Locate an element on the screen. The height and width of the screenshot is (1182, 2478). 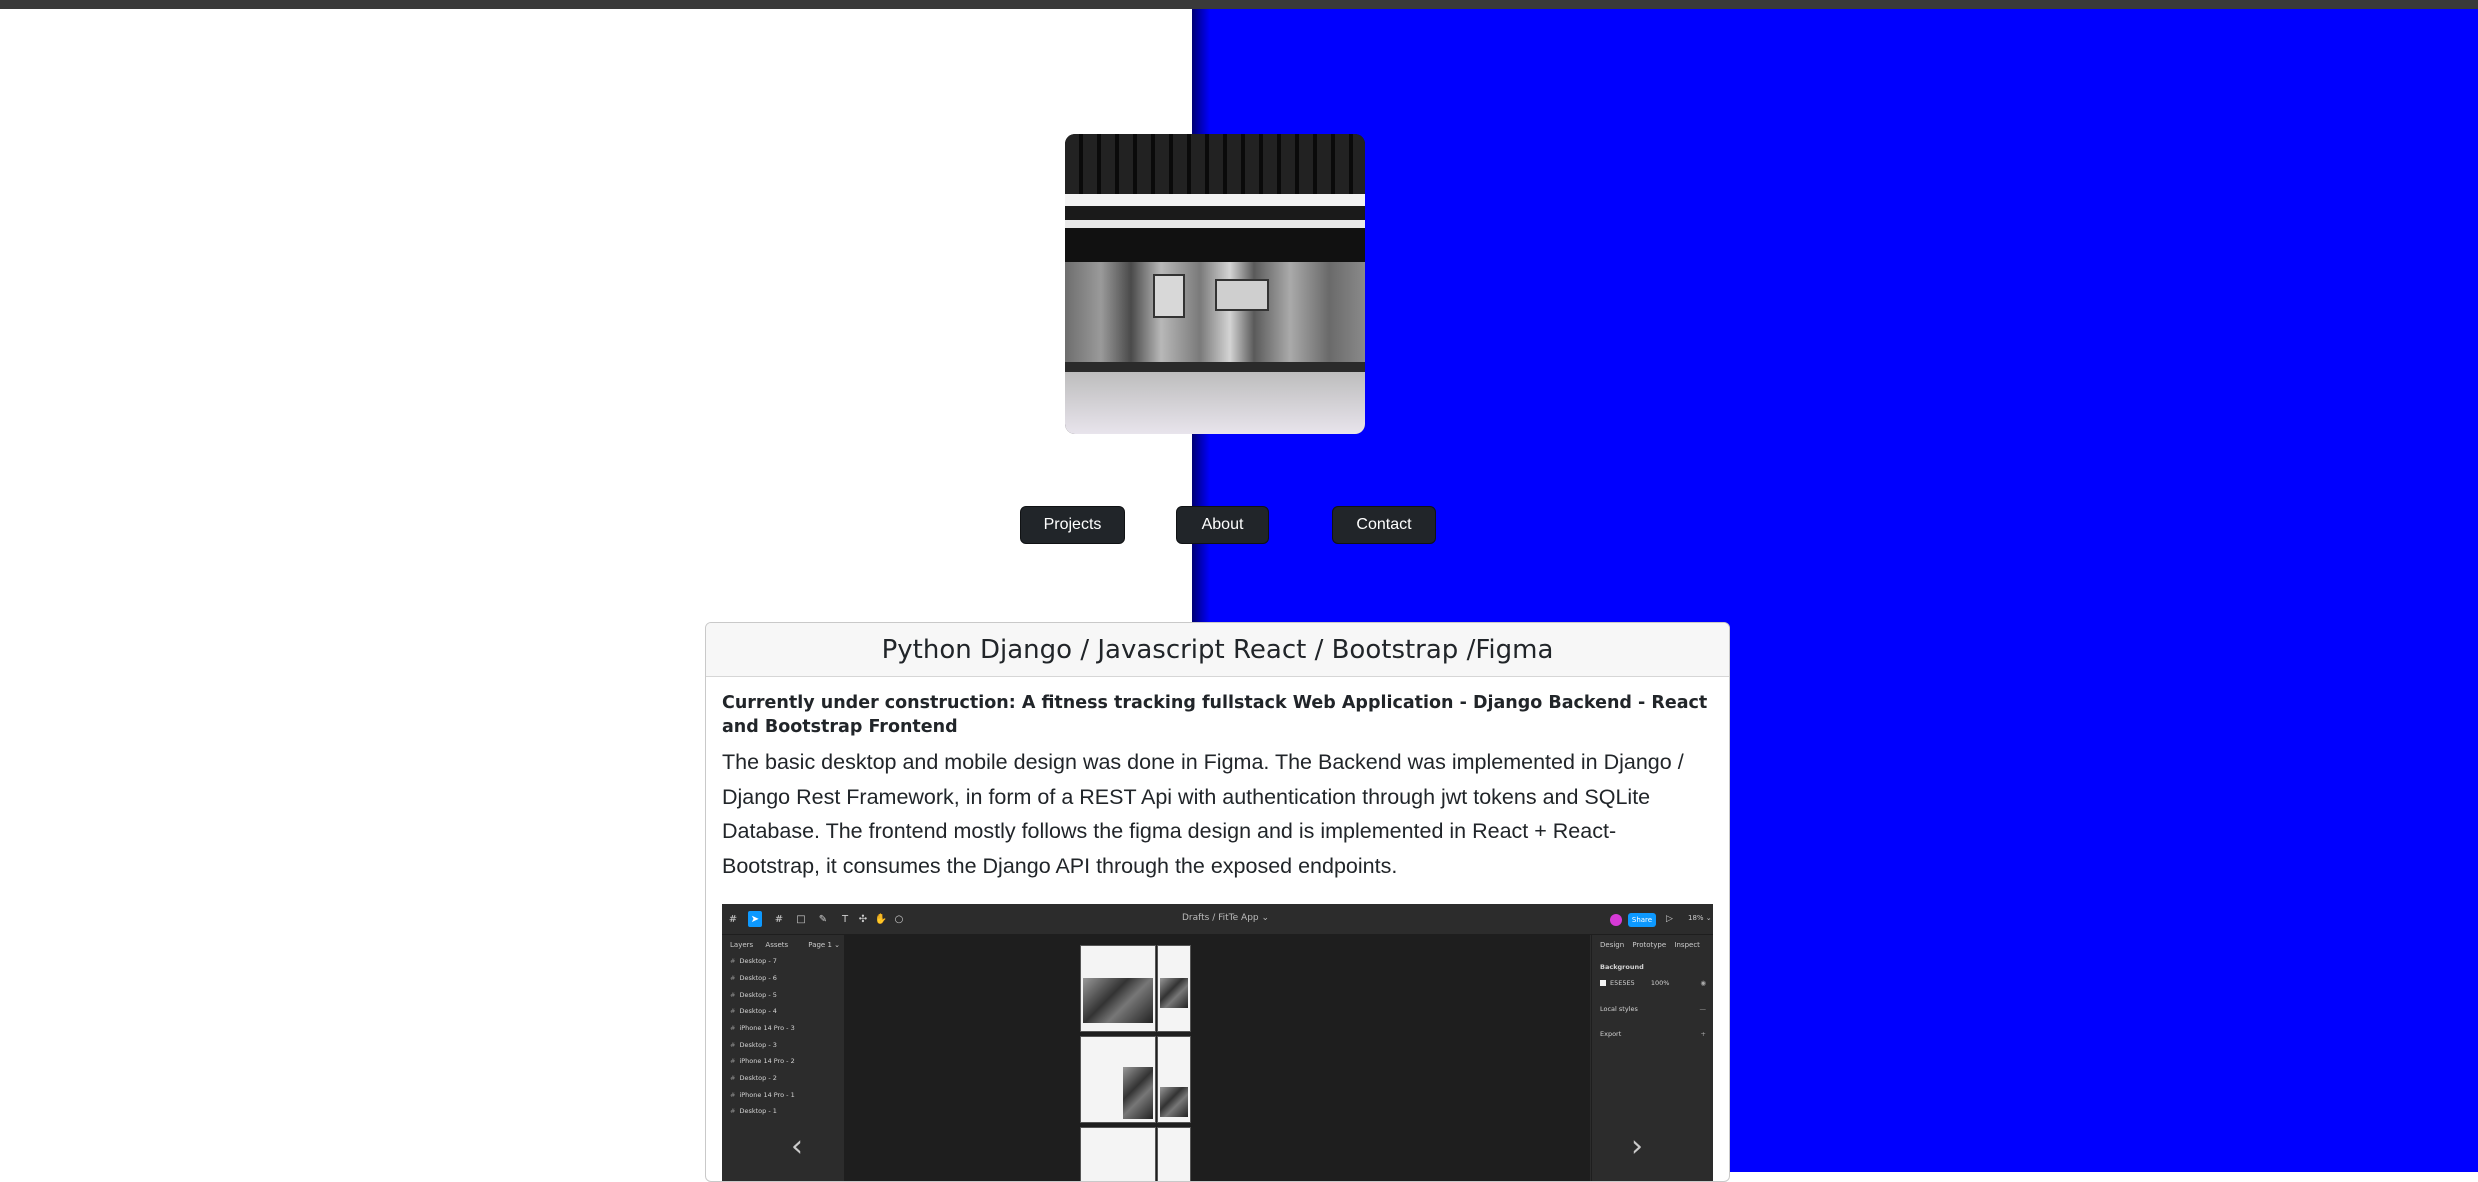
figma-menu-icon: # is located at coordinates (733, 919).